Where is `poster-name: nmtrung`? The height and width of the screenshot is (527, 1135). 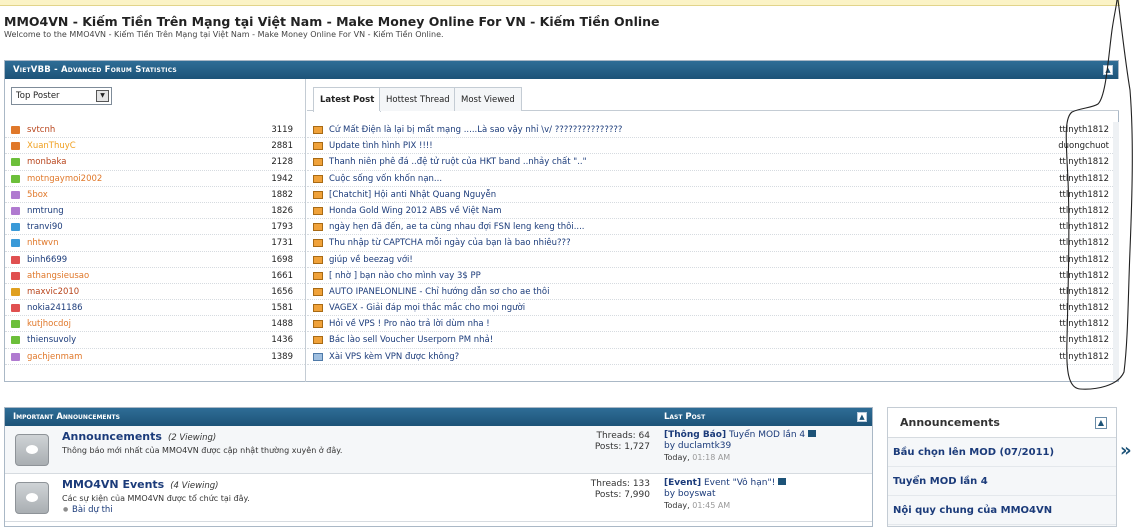
poster-name: nmtrung is located at coordinates (45, 211).